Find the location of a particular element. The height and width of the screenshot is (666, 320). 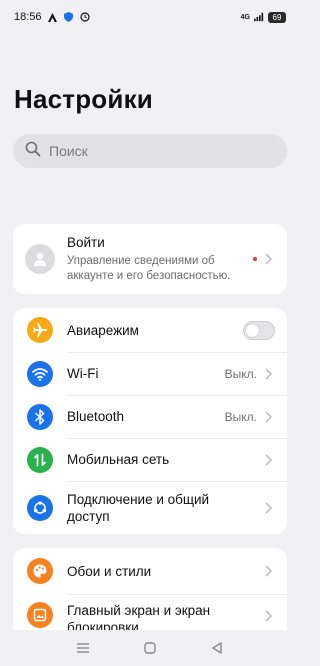

settings-item-label: Мобильная сеть is located at coordinates (118, 459).